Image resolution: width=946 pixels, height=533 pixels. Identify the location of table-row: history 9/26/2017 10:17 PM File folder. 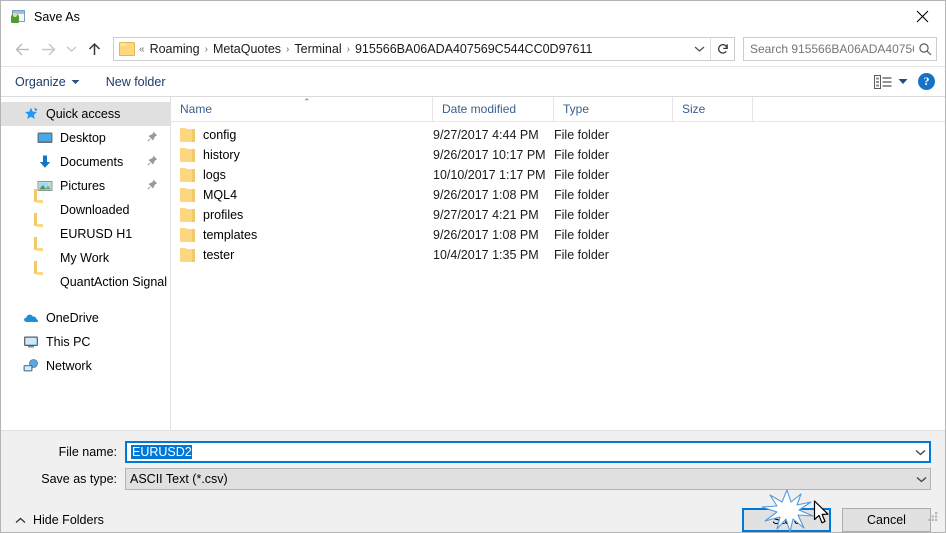
(558, 155).